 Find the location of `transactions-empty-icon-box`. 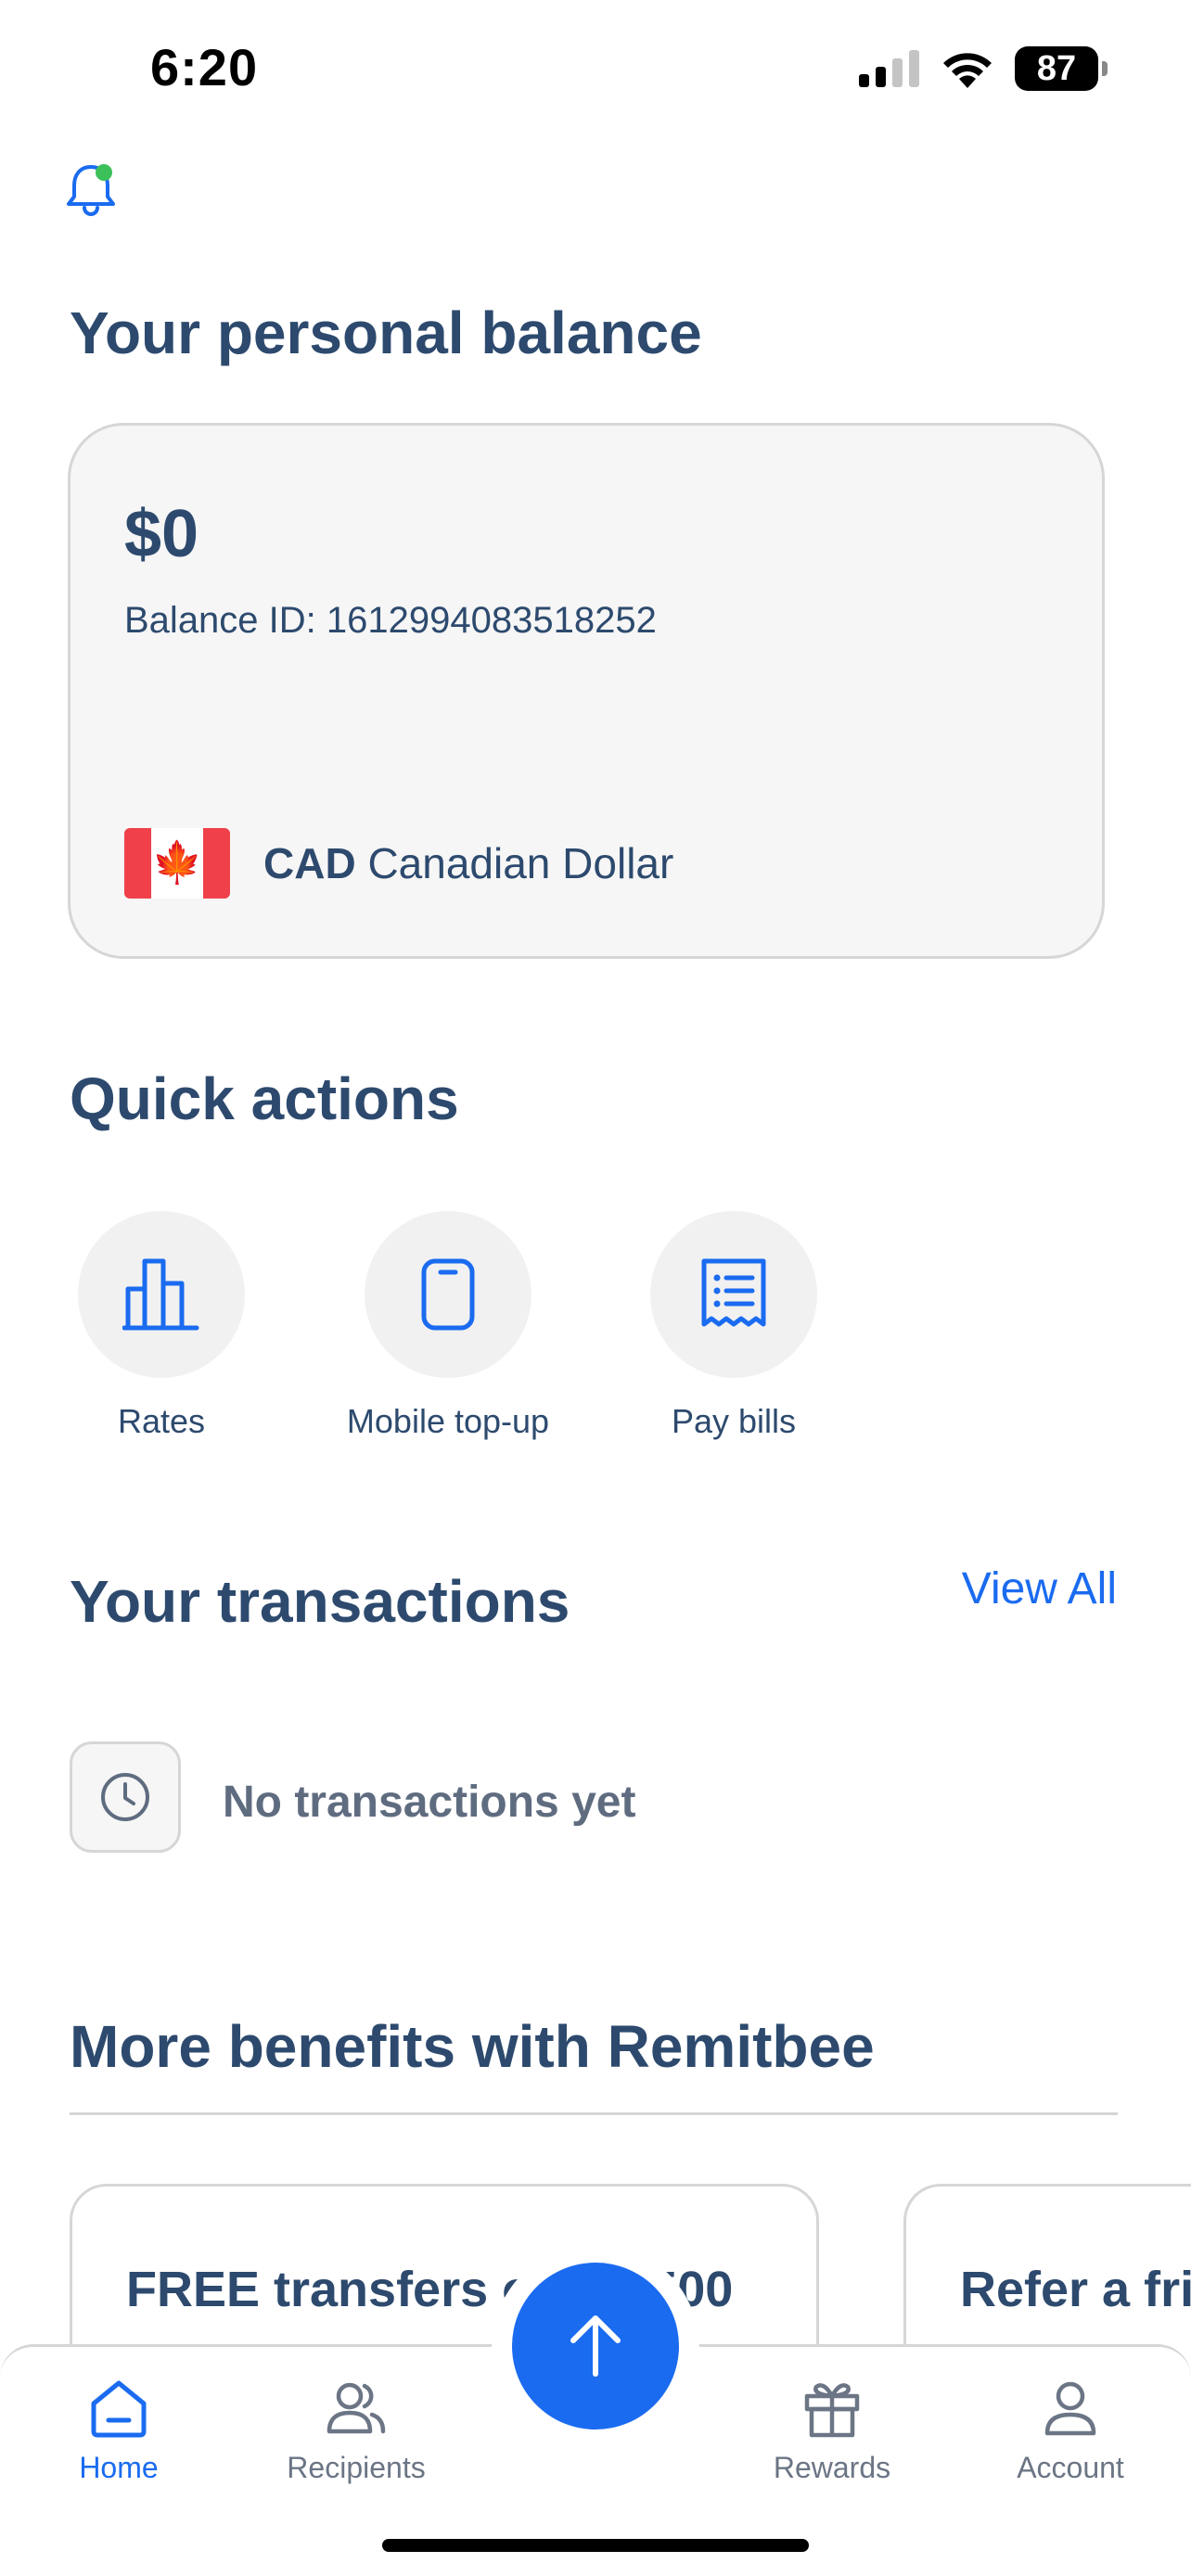

transactions-empty-icon-box is located at coordinates (126, 1797).